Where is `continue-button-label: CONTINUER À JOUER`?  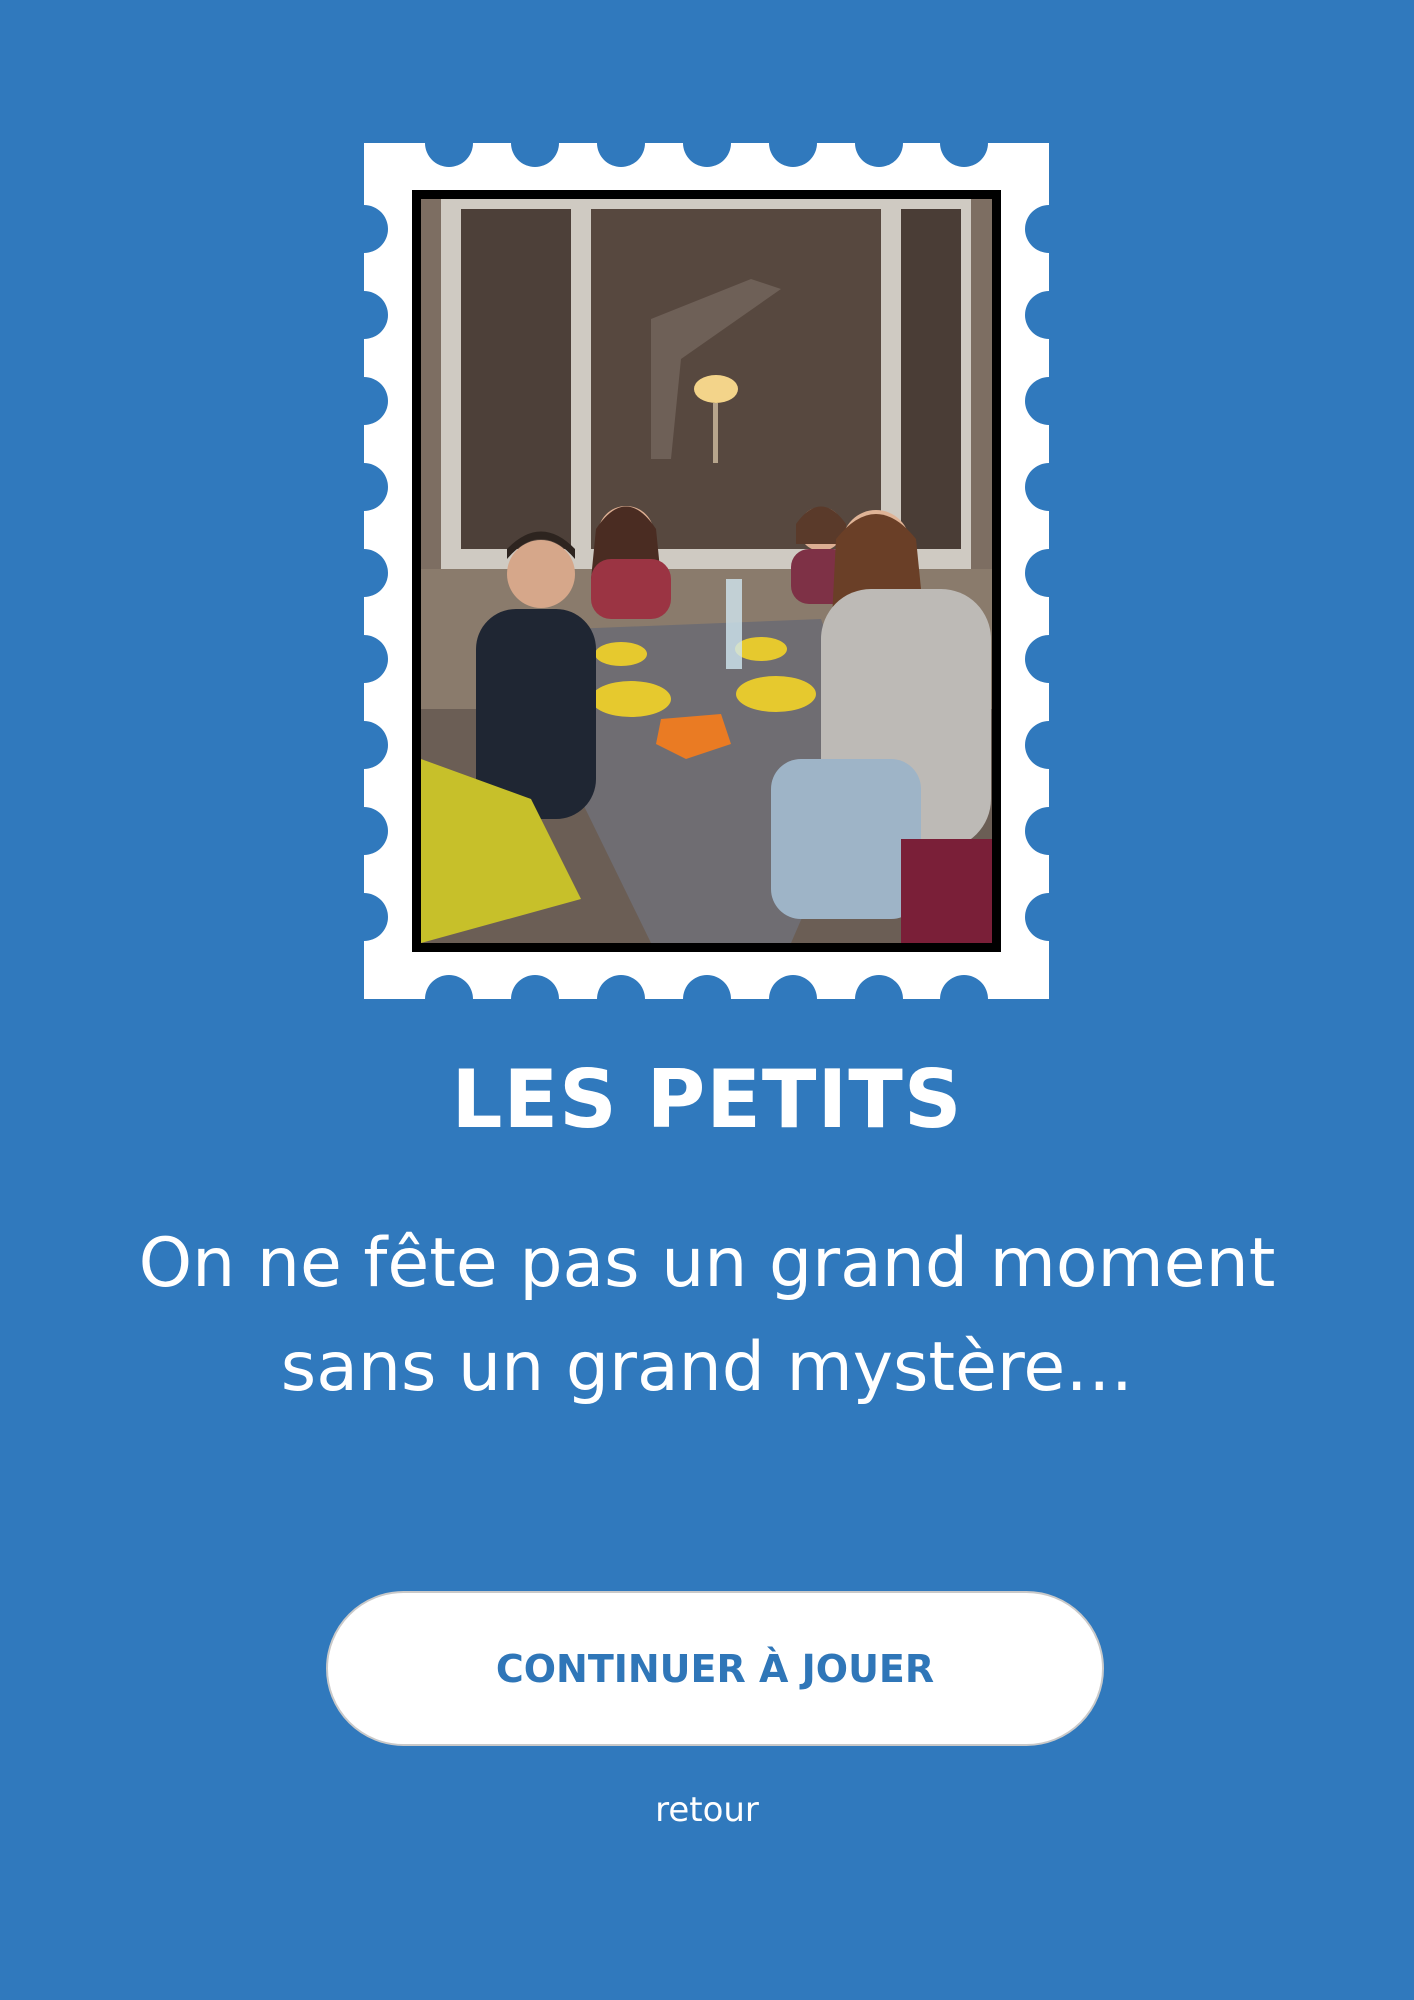
continue-button-label: CONTINUER À JOUER is located at coordinates (715, 1668).